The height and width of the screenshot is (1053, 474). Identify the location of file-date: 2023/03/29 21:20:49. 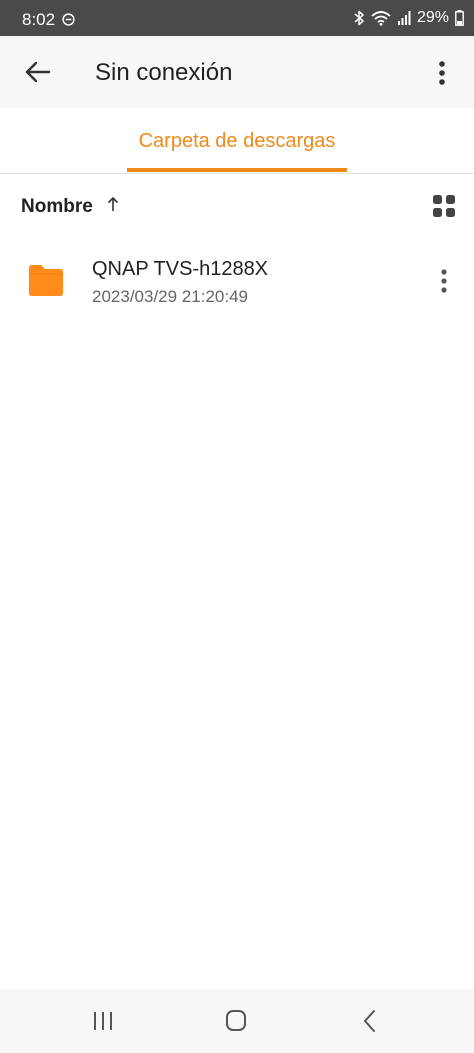
(170, 296).